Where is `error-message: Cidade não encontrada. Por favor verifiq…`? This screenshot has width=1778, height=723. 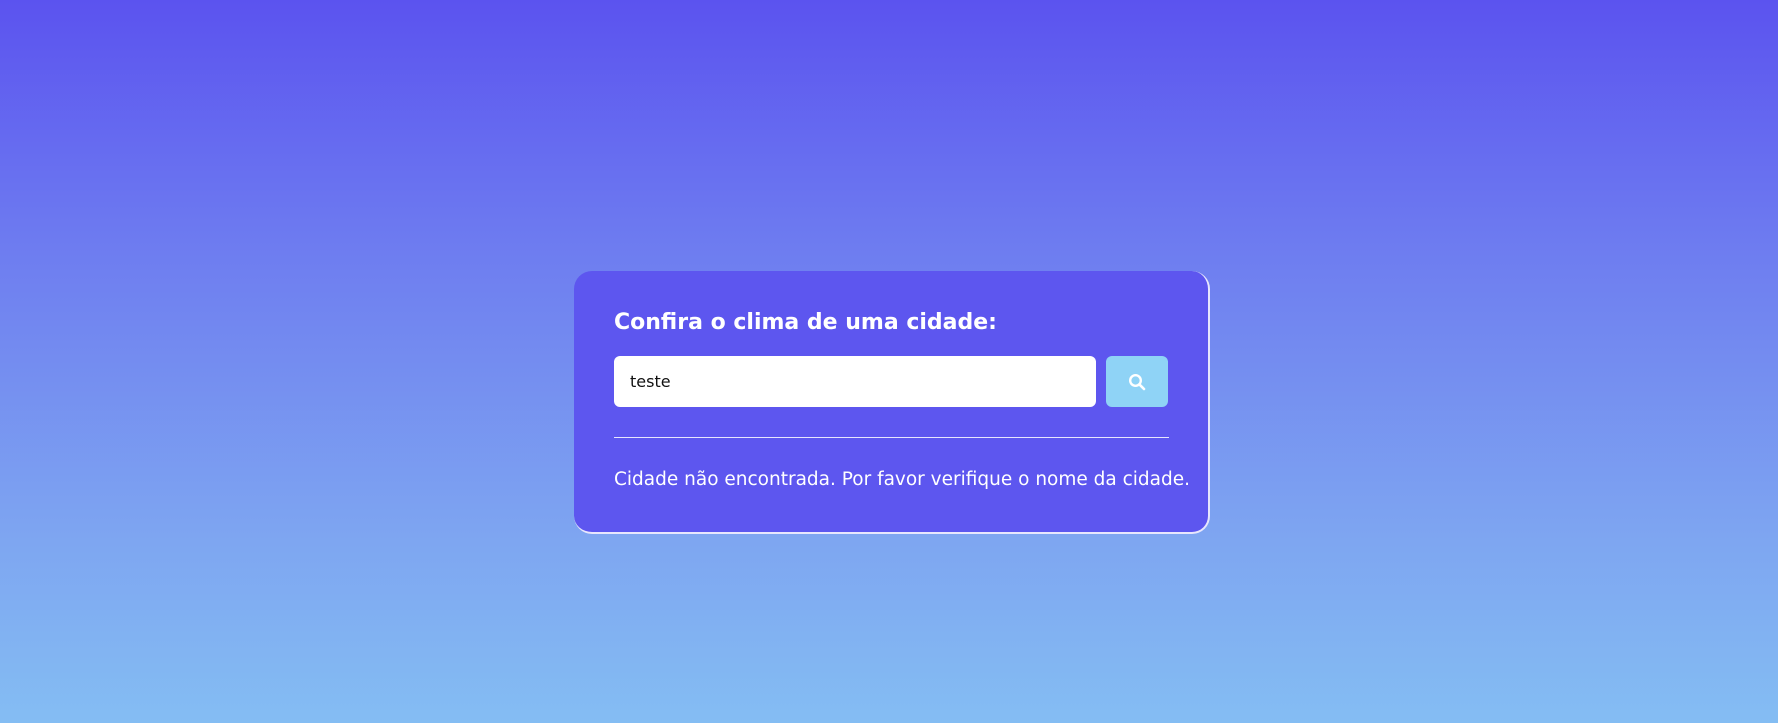
error-message: Cidade não encontrada. Por favor verifiq… is located at coordinates (902, 479).